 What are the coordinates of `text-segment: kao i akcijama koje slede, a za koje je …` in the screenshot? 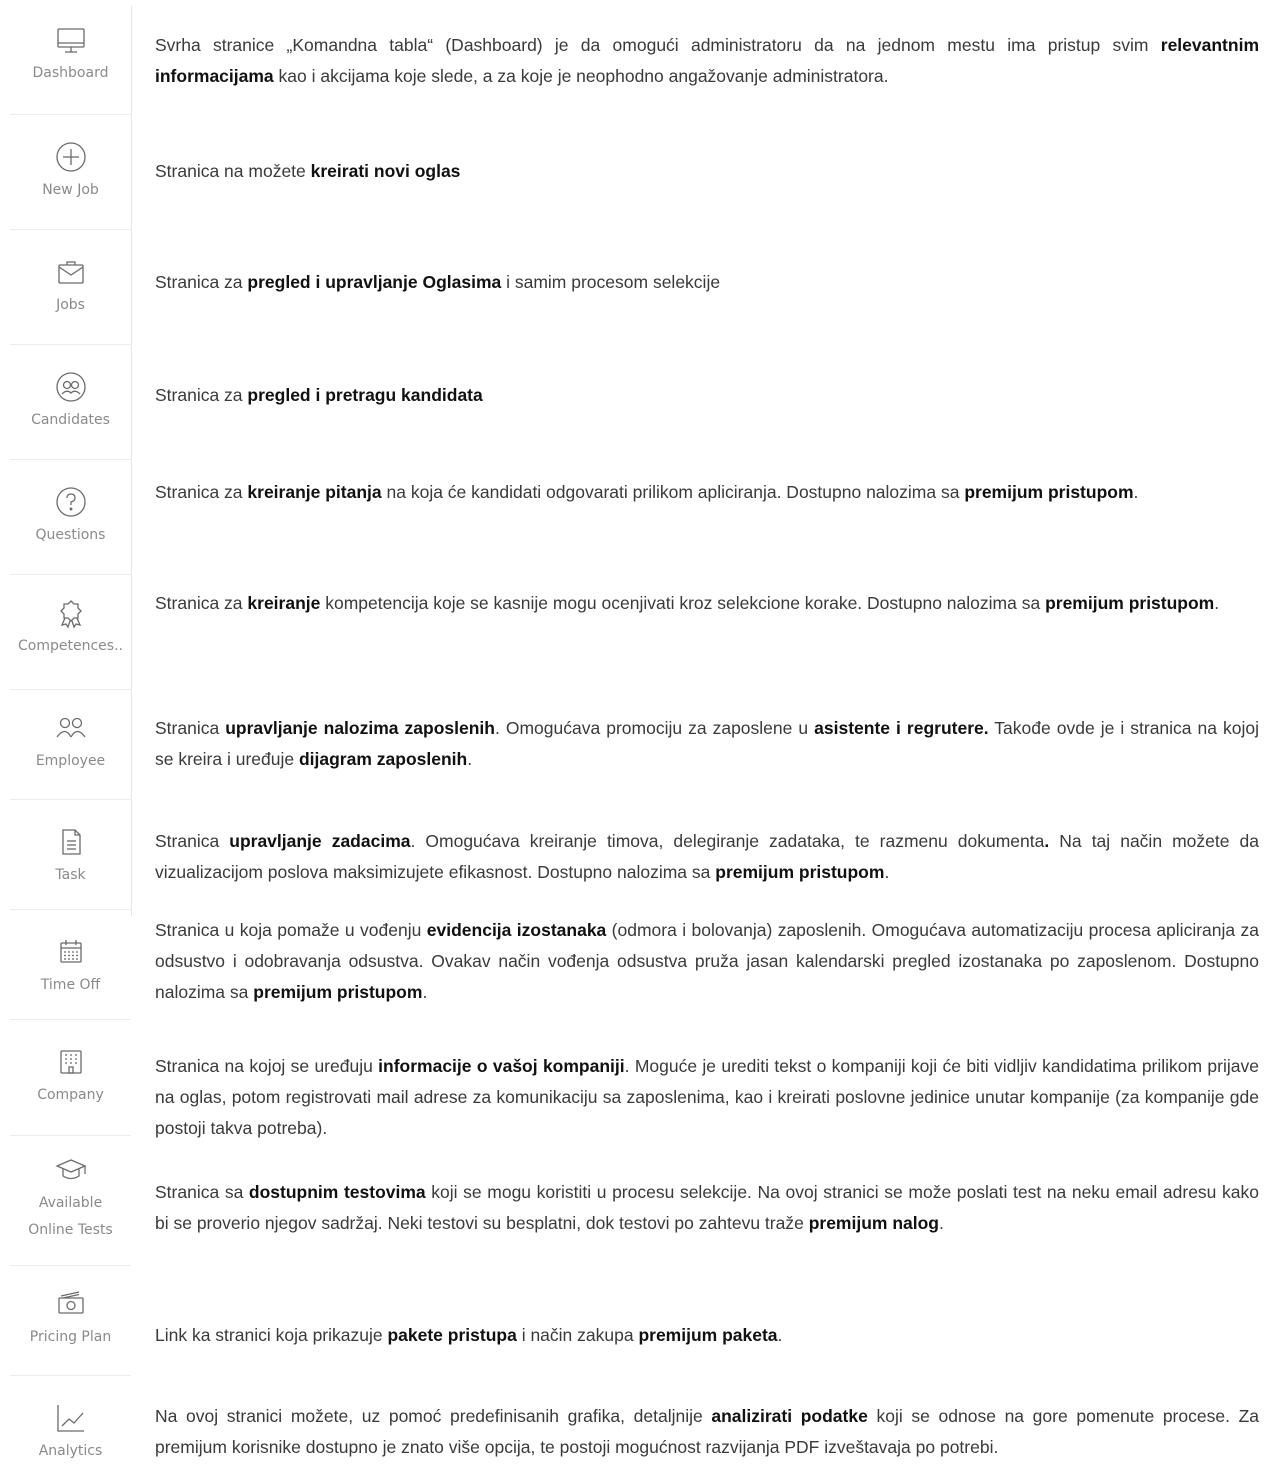 It's located at (581, 76).